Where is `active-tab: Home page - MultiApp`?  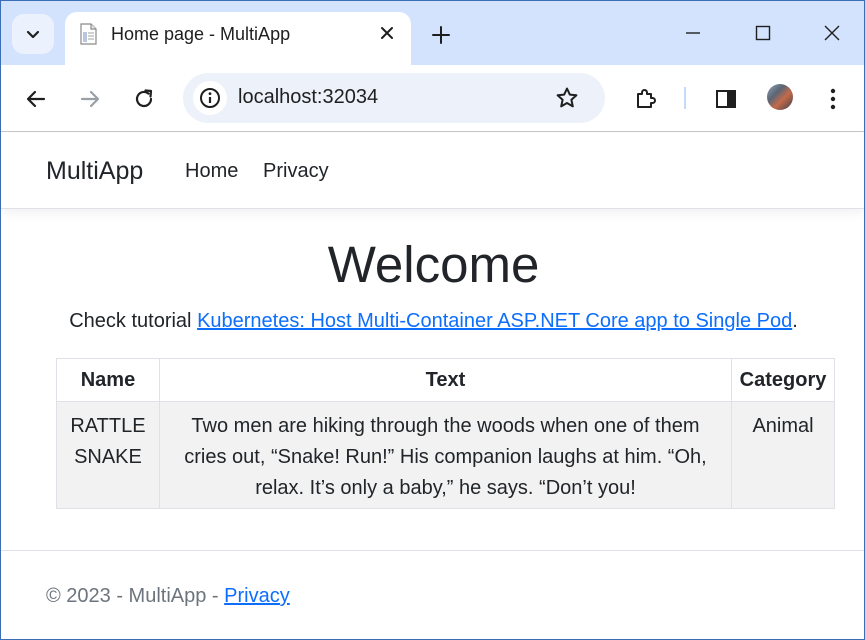
active-tab: Home page - MultiApp is located at coordinates (238, 38).